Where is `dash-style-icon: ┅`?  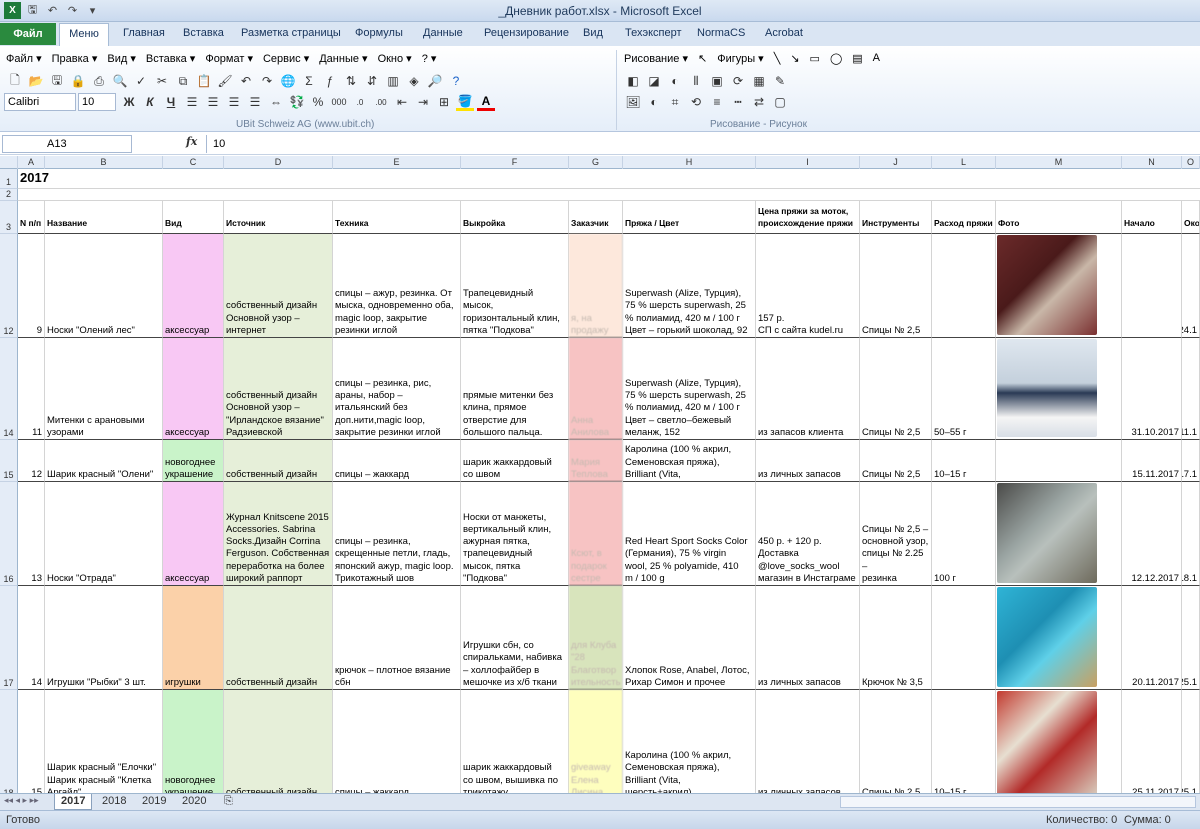
dash-style-icon: ┅ is located at coordinates (738, 102).